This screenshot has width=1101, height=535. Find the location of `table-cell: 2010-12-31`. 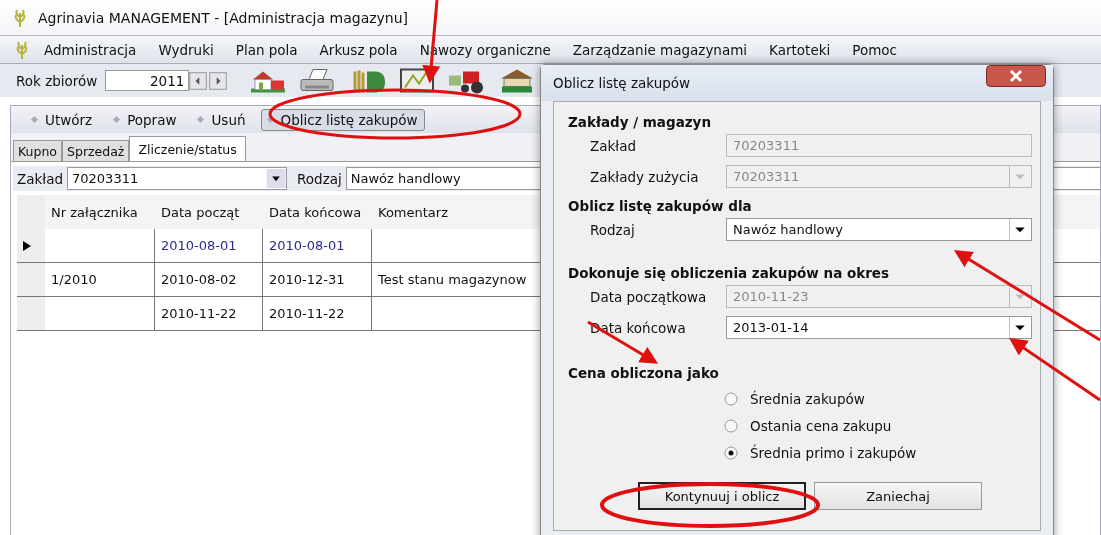

table-cell: 2010-12-31 is located at coordinates (317, 279).